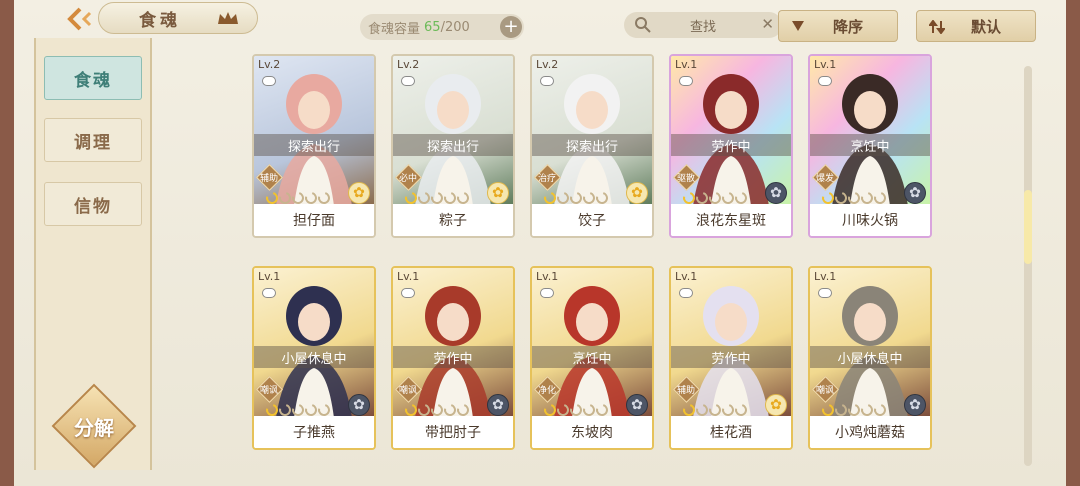  I want to click on role-badge: 驱散, so click(686, 177).